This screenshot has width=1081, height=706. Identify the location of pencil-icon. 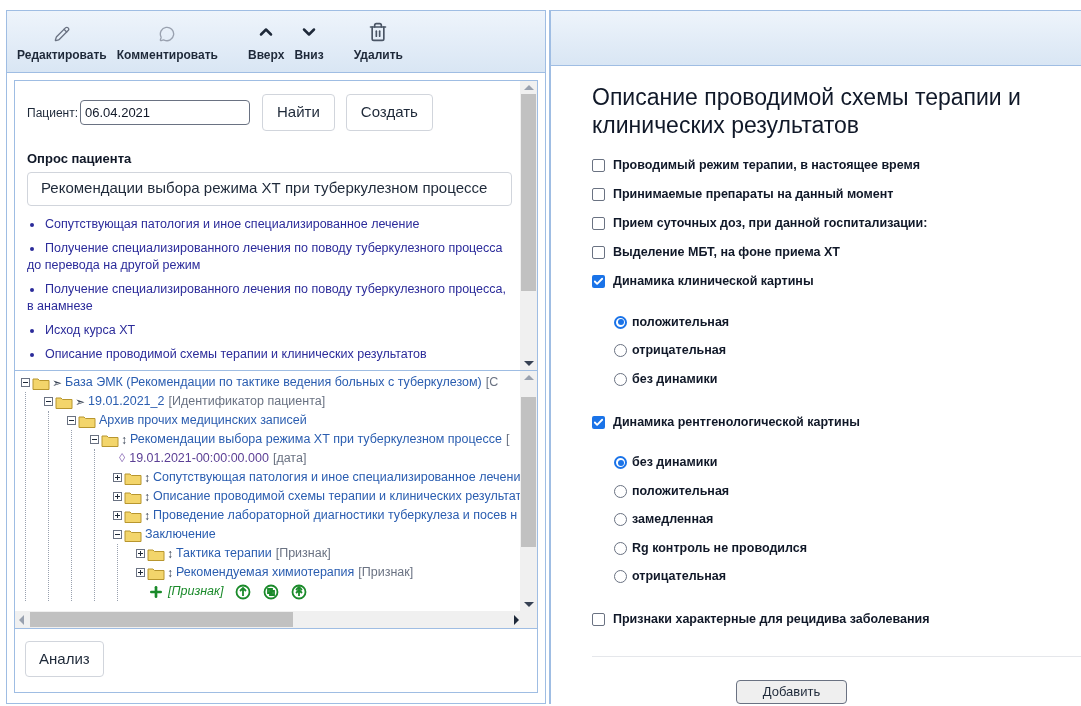
(61, 34).